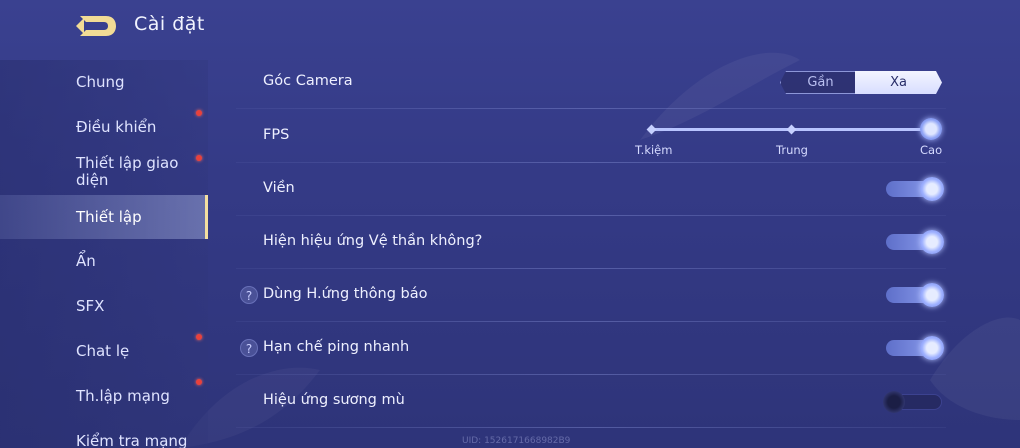 Image resolution: width=1020 pixels, height=448 pixels. Describe the element at coordinates (373, 241) in the screenshot. I see `setting-label: Hiện hiệu ứng Vệ thần không?` at that location.